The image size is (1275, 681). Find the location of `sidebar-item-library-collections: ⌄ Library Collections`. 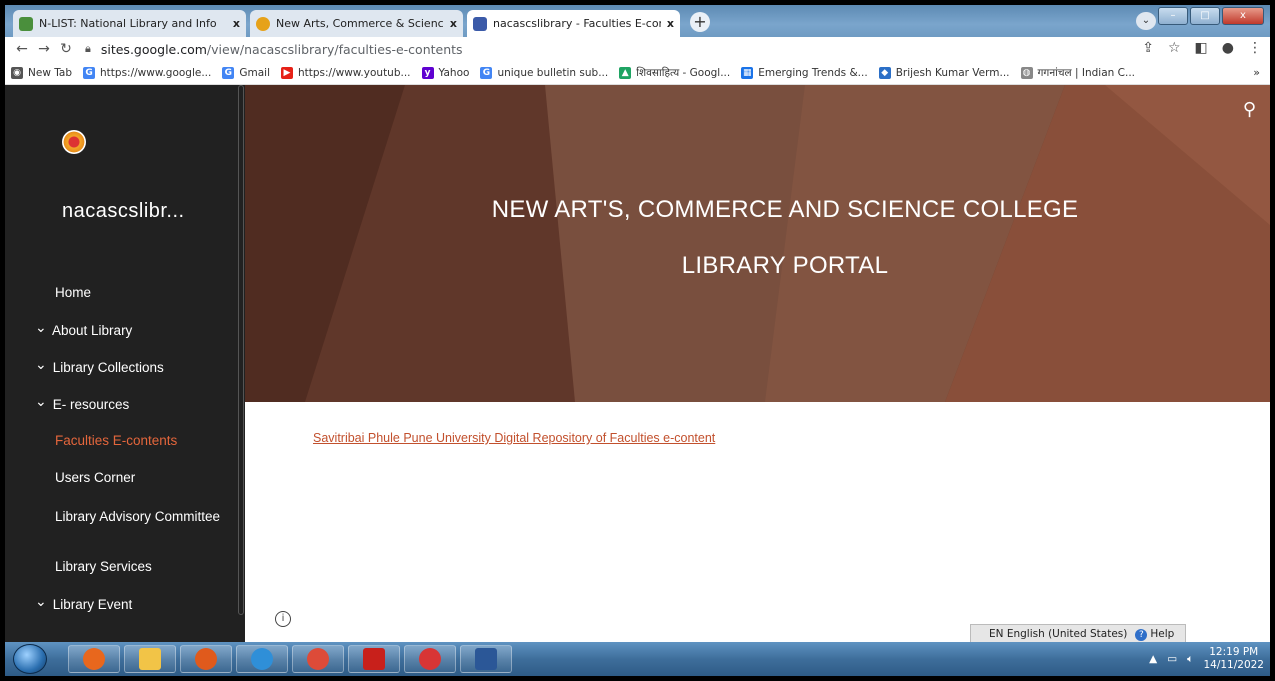

sidebar-item-library-collections: ⌄ Library Collections is located at coordinates (120, 366).